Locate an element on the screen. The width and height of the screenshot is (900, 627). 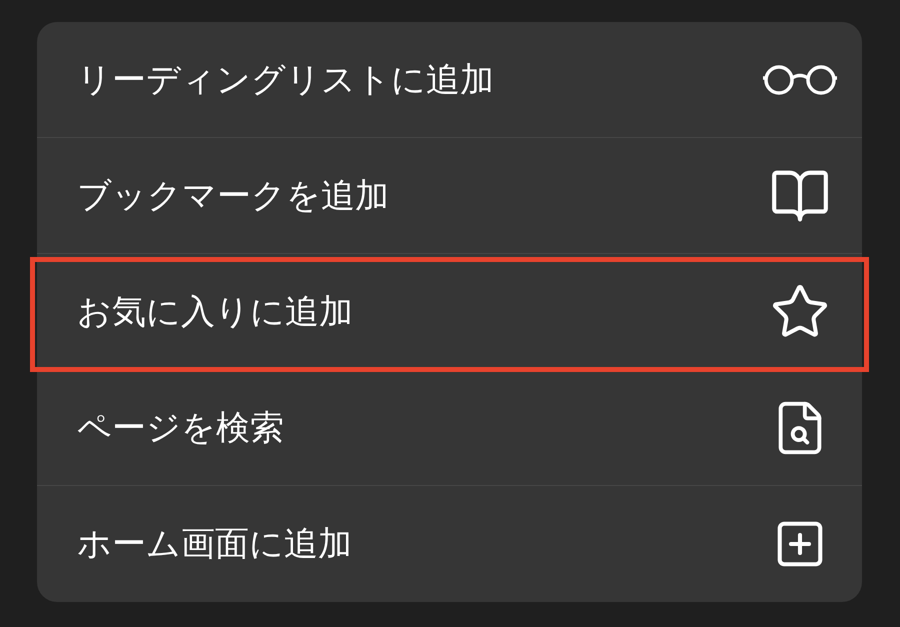
menu-item: ブックマークを追加 is located at coordinates (233, 195).